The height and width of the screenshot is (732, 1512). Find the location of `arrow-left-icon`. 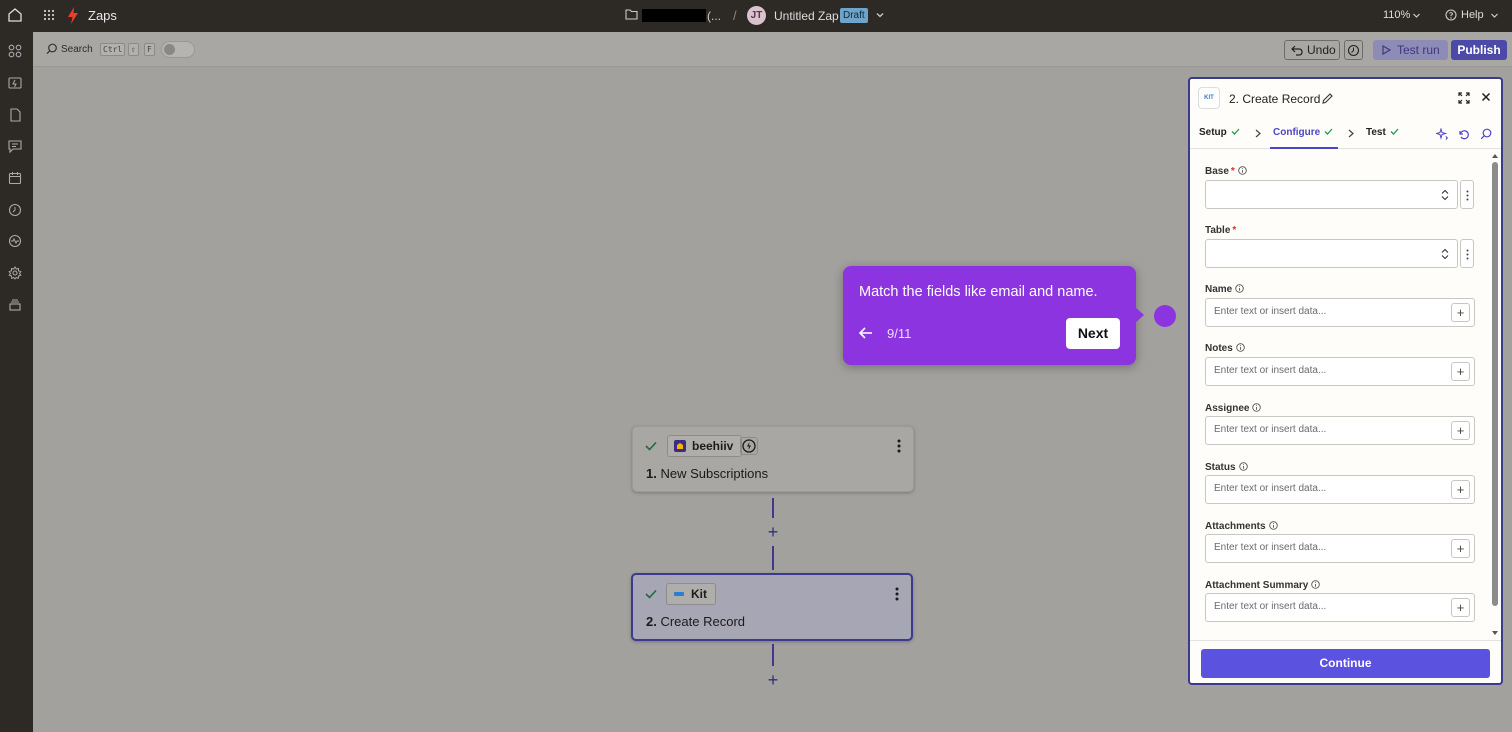

arrow-left-icon is located at coordinates (866, 333).